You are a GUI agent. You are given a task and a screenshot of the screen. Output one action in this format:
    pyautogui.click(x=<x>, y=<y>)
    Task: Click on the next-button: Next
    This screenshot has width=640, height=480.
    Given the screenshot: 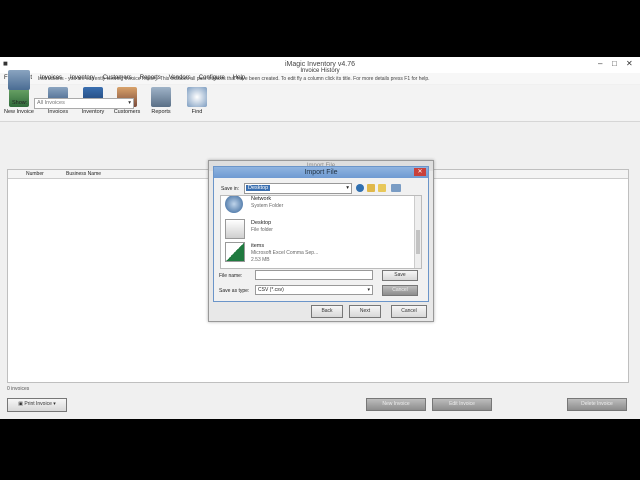 What is the action you would take?
    pyautogui.click(x=365, y=311)
    